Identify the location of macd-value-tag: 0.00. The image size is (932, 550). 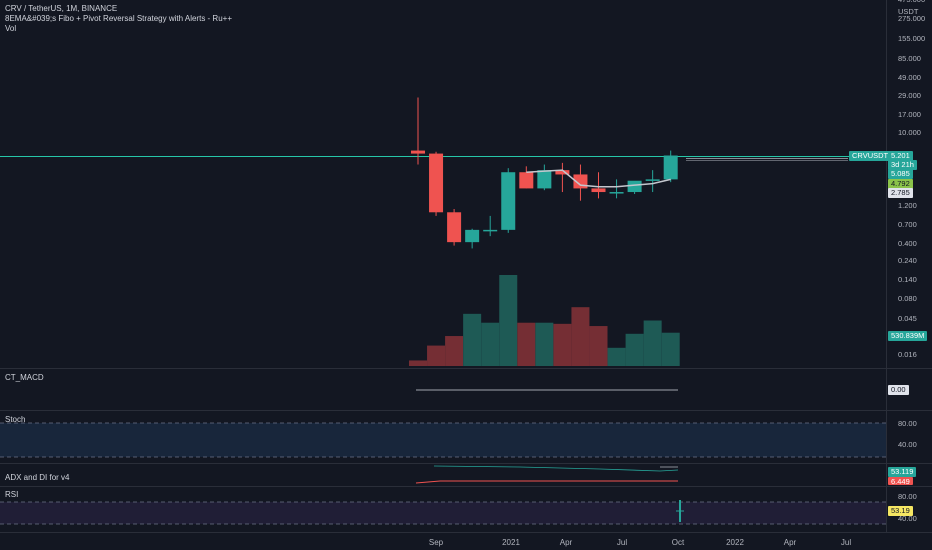
(898, 390).